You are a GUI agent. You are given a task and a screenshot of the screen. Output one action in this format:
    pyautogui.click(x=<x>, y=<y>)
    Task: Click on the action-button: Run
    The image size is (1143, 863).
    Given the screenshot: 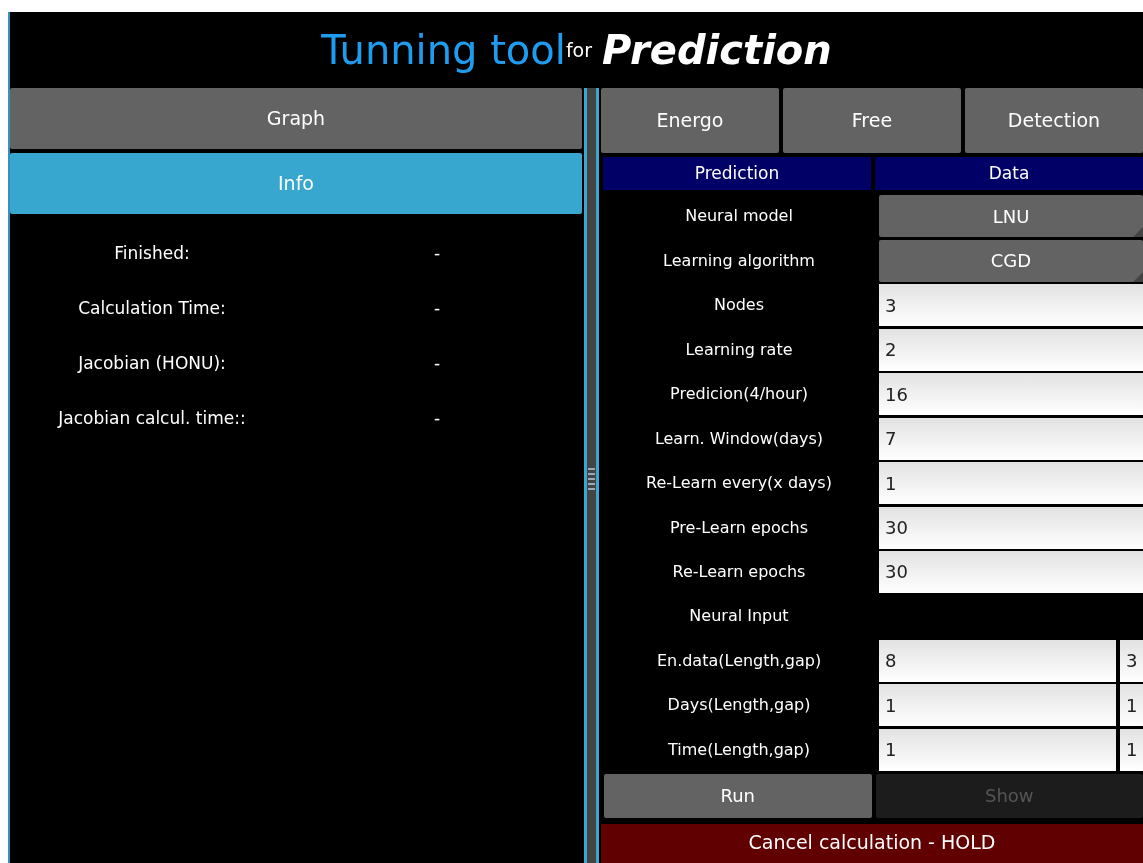 What is the action you would take?
    pyautogui.click(x=738, y=796)
    